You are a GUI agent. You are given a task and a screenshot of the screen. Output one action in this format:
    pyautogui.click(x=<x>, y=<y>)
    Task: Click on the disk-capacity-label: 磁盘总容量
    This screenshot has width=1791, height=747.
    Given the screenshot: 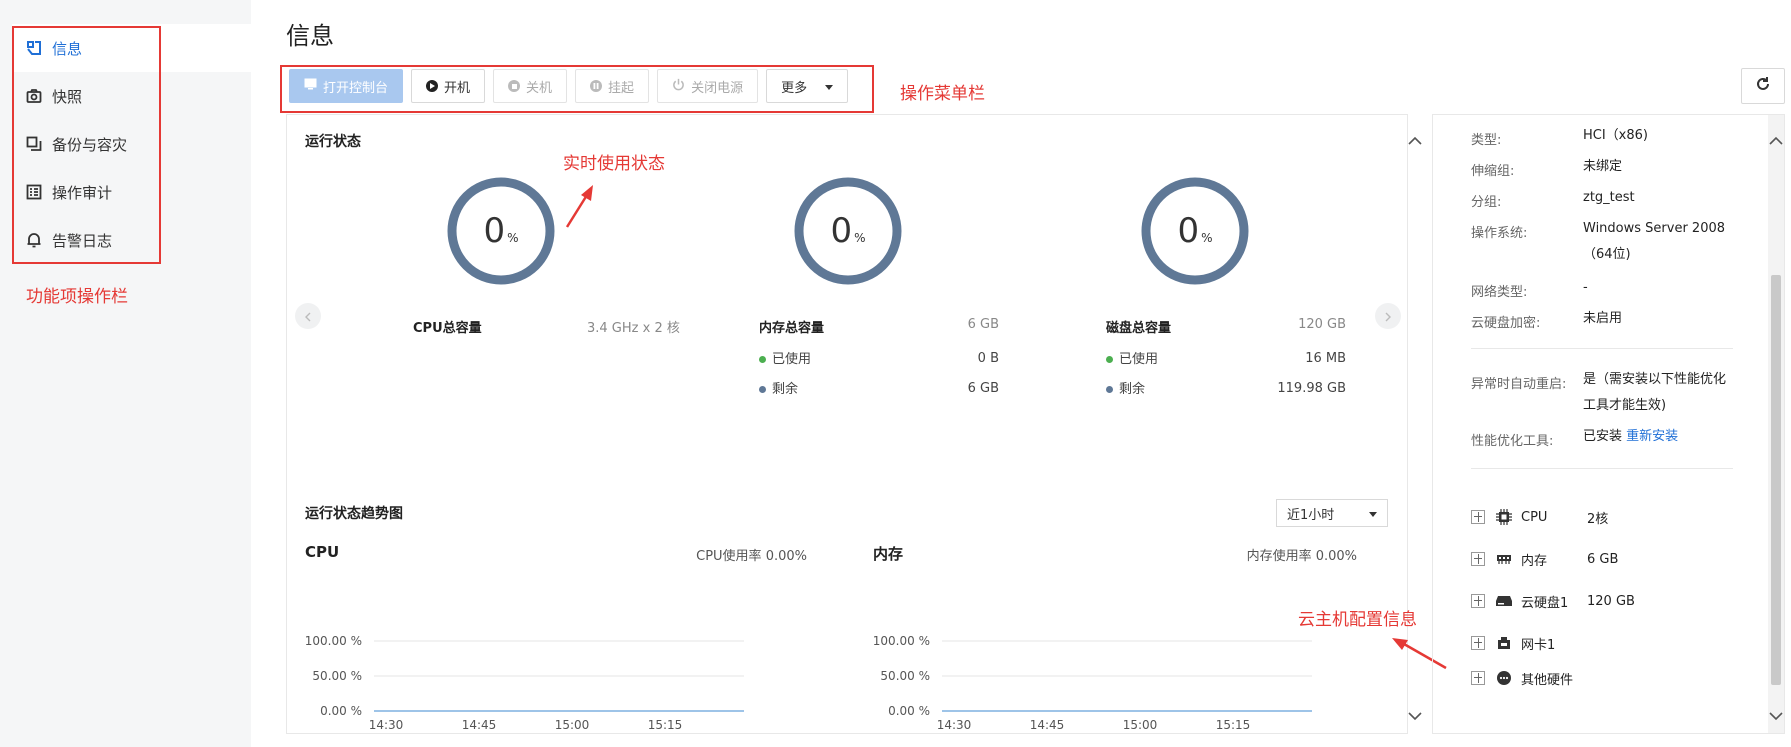 What is the action you would take?
    pyautogui.click(x=1139, y=328)
    